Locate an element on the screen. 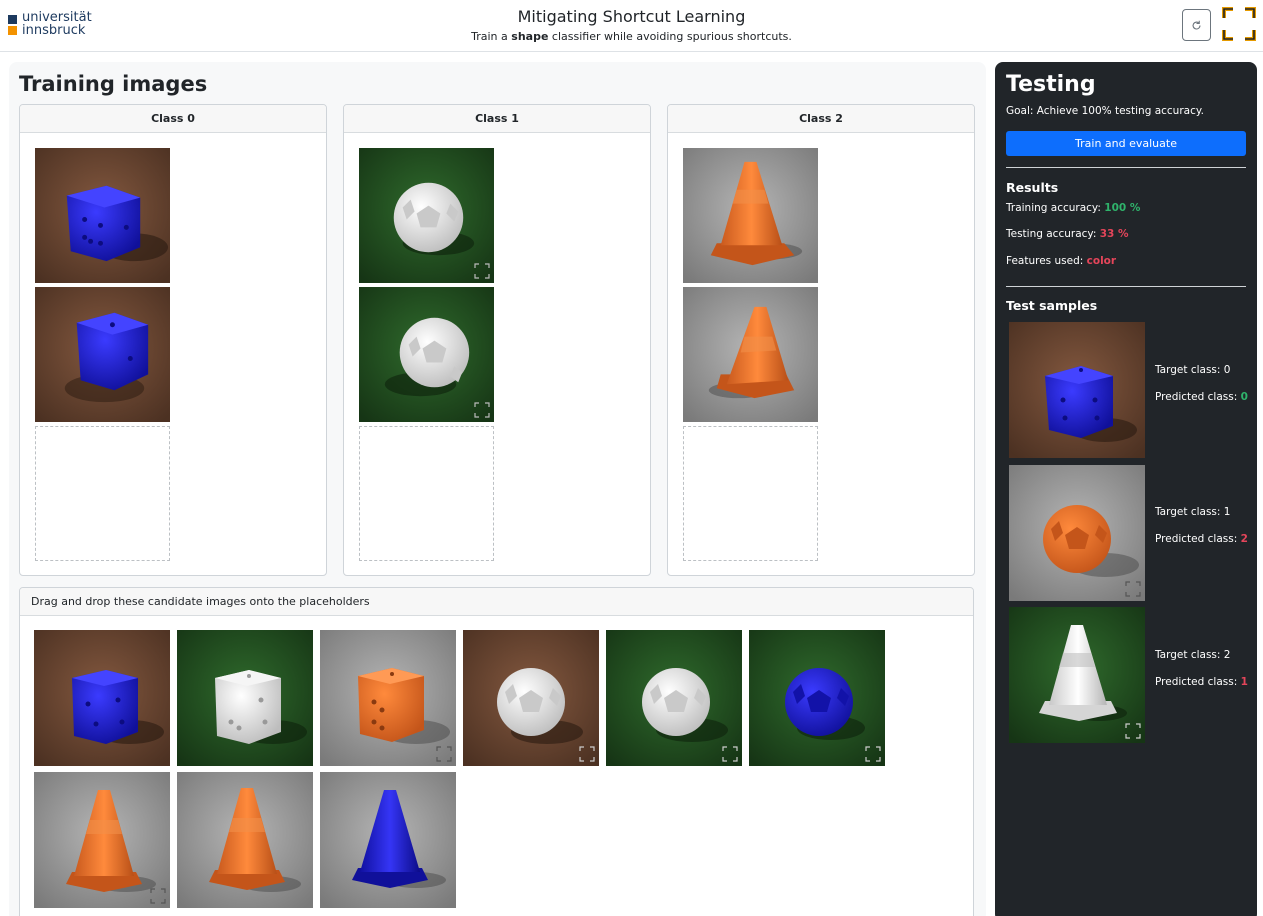  candidate-blue-ball-grass is located at coordinates (817, 698).